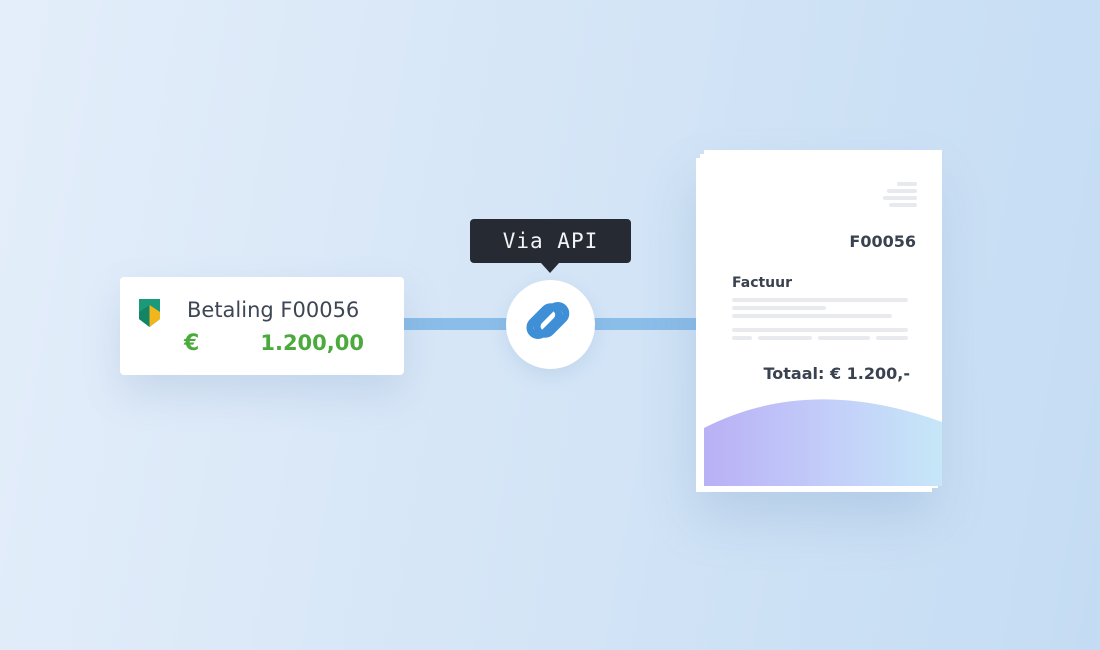  I want to click on payment-currency-symbol: €, so click(192, 343).